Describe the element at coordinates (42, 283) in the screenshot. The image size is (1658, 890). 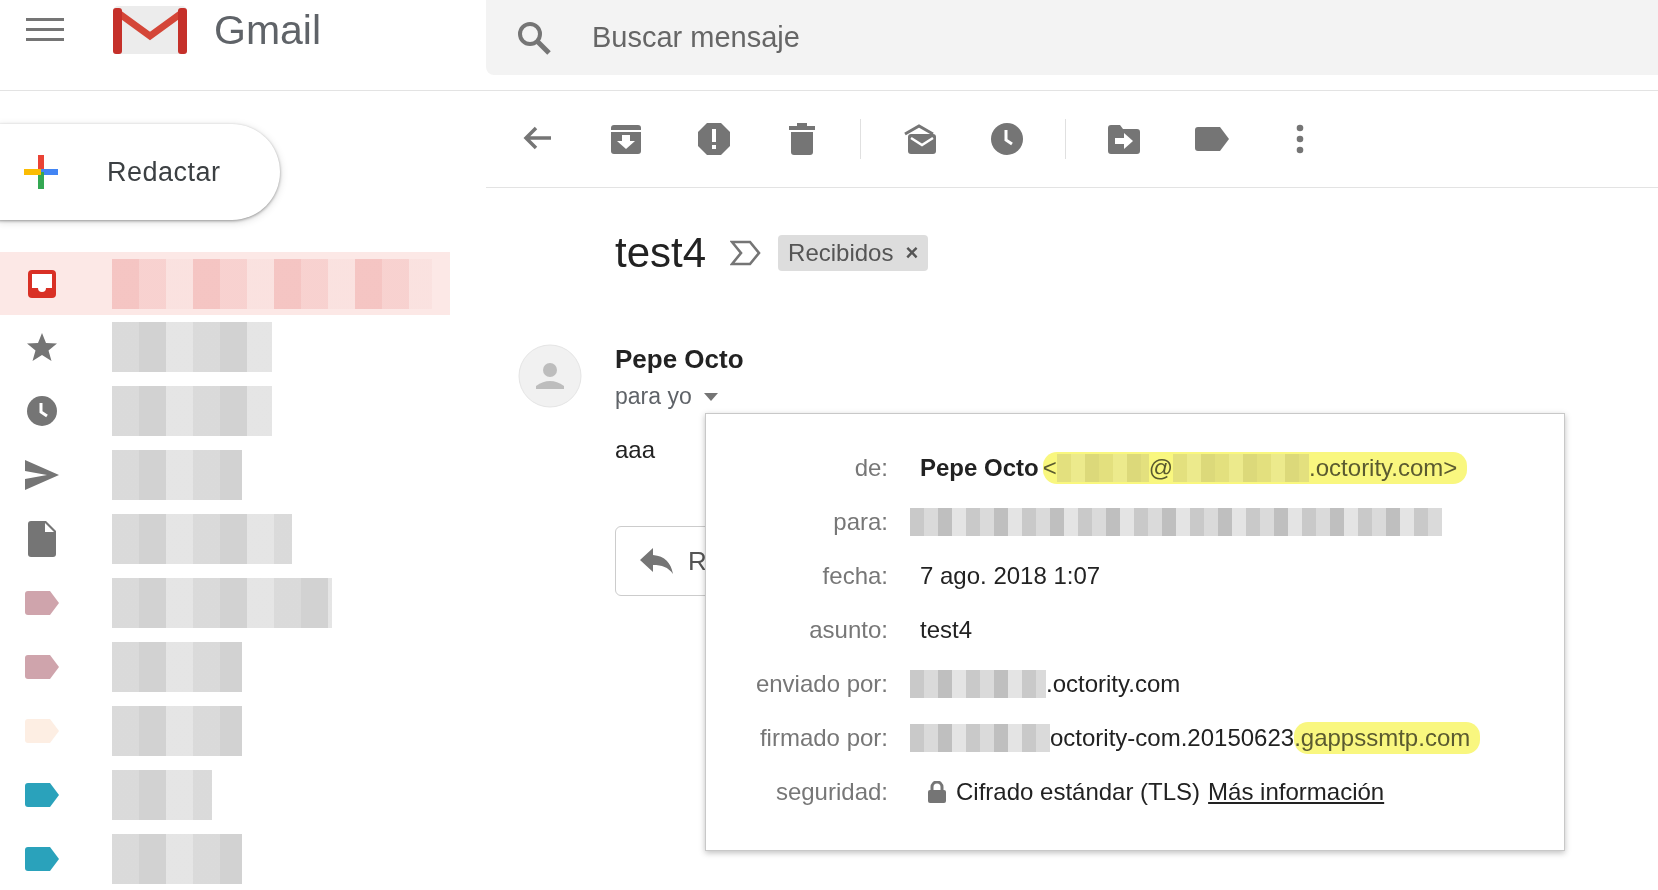
I see `inbox-icon` at that location.